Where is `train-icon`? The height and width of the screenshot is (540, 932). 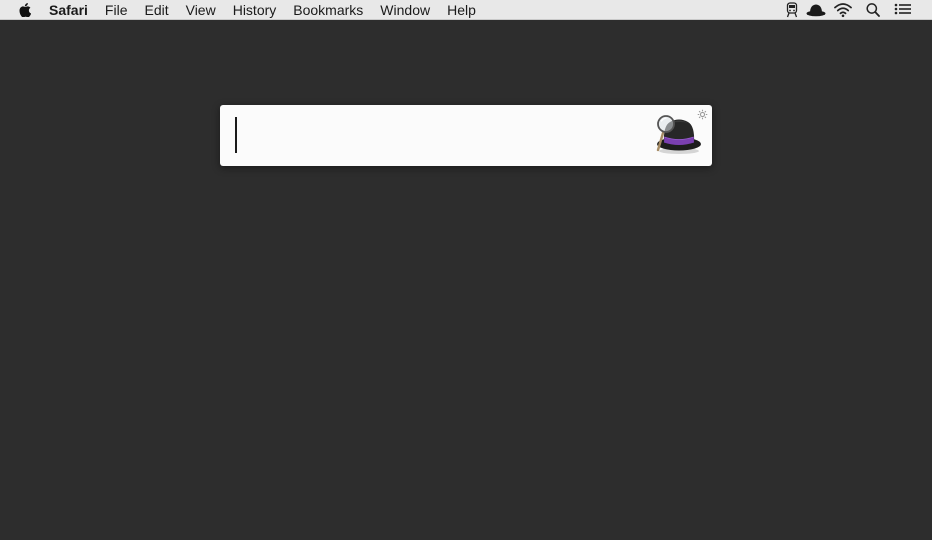 train-icon is located at coordinates (792, 10).